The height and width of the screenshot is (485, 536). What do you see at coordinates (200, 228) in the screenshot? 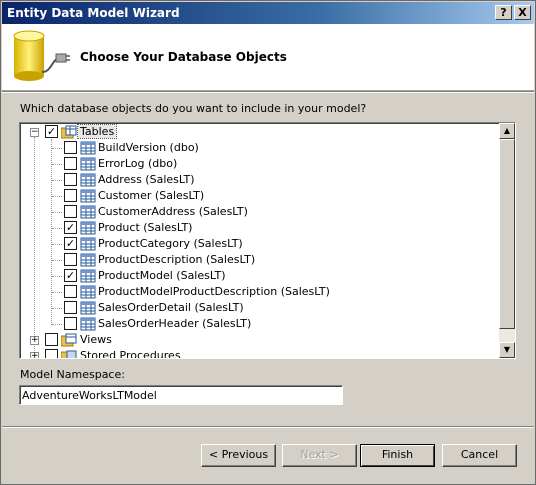
I see `tree-node-table: ✓ Product (SalesLT)` at bounding box center [200, 228].